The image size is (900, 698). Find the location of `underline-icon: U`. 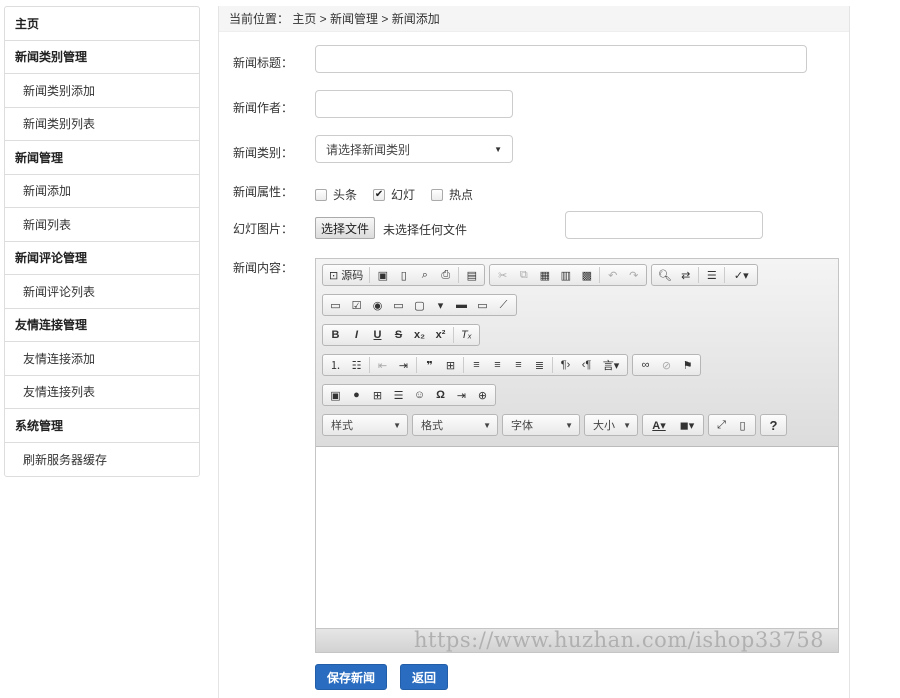

underline-icon: U is located at coordinates (377, 335).